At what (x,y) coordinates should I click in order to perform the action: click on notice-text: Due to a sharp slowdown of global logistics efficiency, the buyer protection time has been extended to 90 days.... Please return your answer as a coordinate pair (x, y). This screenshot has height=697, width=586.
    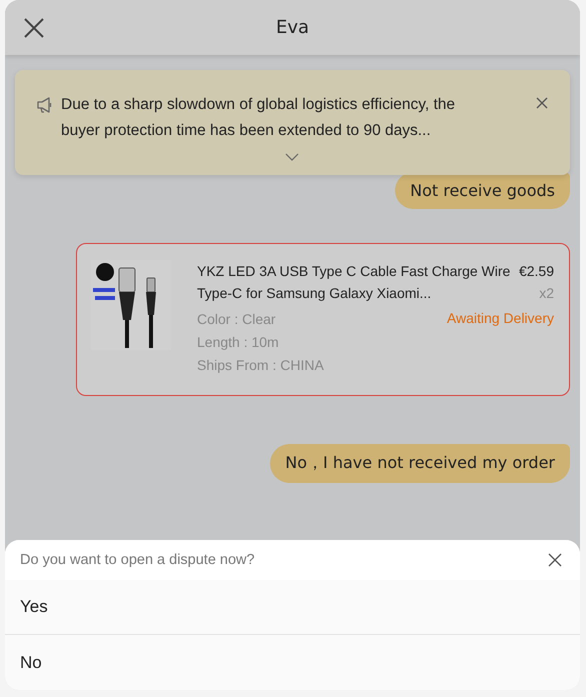
    Looking at the image, I should click on (258, 118).